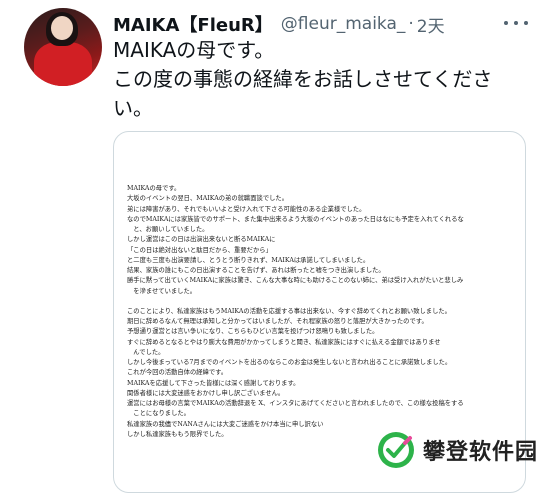 The width and height of the screenshot is (550, 493). I want to click on document-line: を滲ませていました。, so click(162, 291).